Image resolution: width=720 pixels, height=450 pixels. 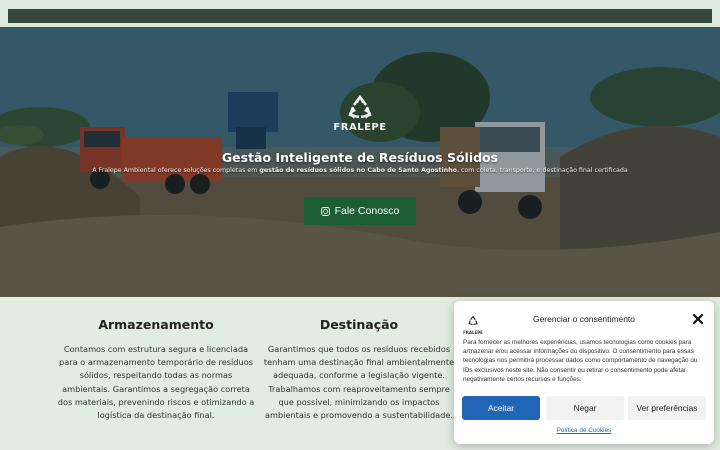 I want to click on service-line: sólidos, respeitando todas as normas, so click(x=156, y=375).